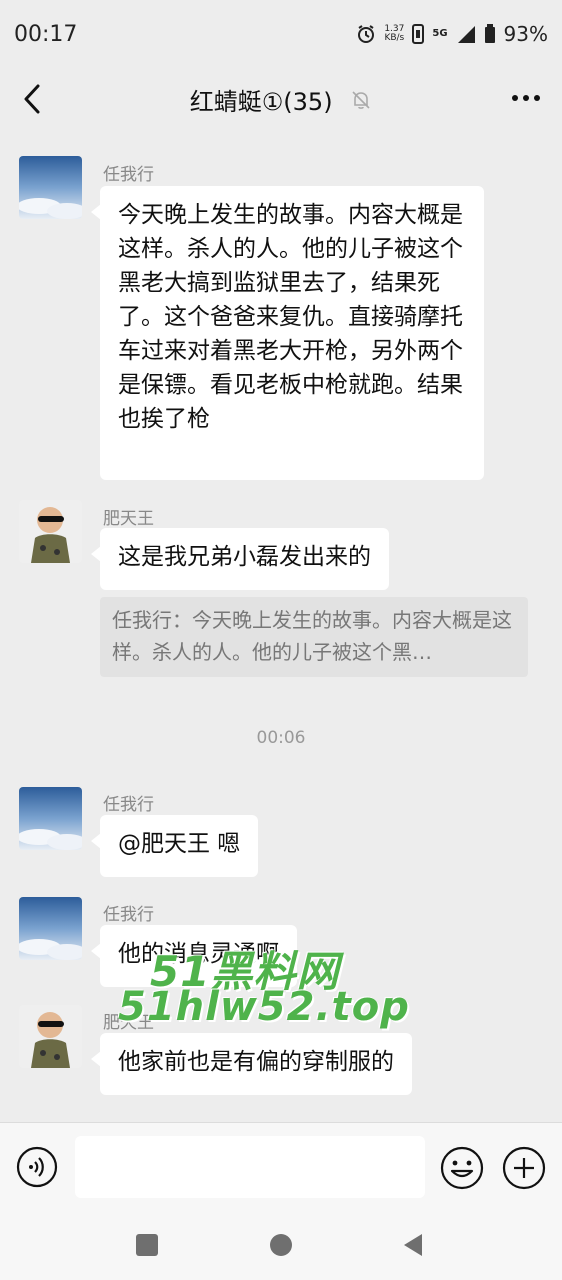 The image size is (562, 1280). I want to click on alarm-icon, so click(366, 34).